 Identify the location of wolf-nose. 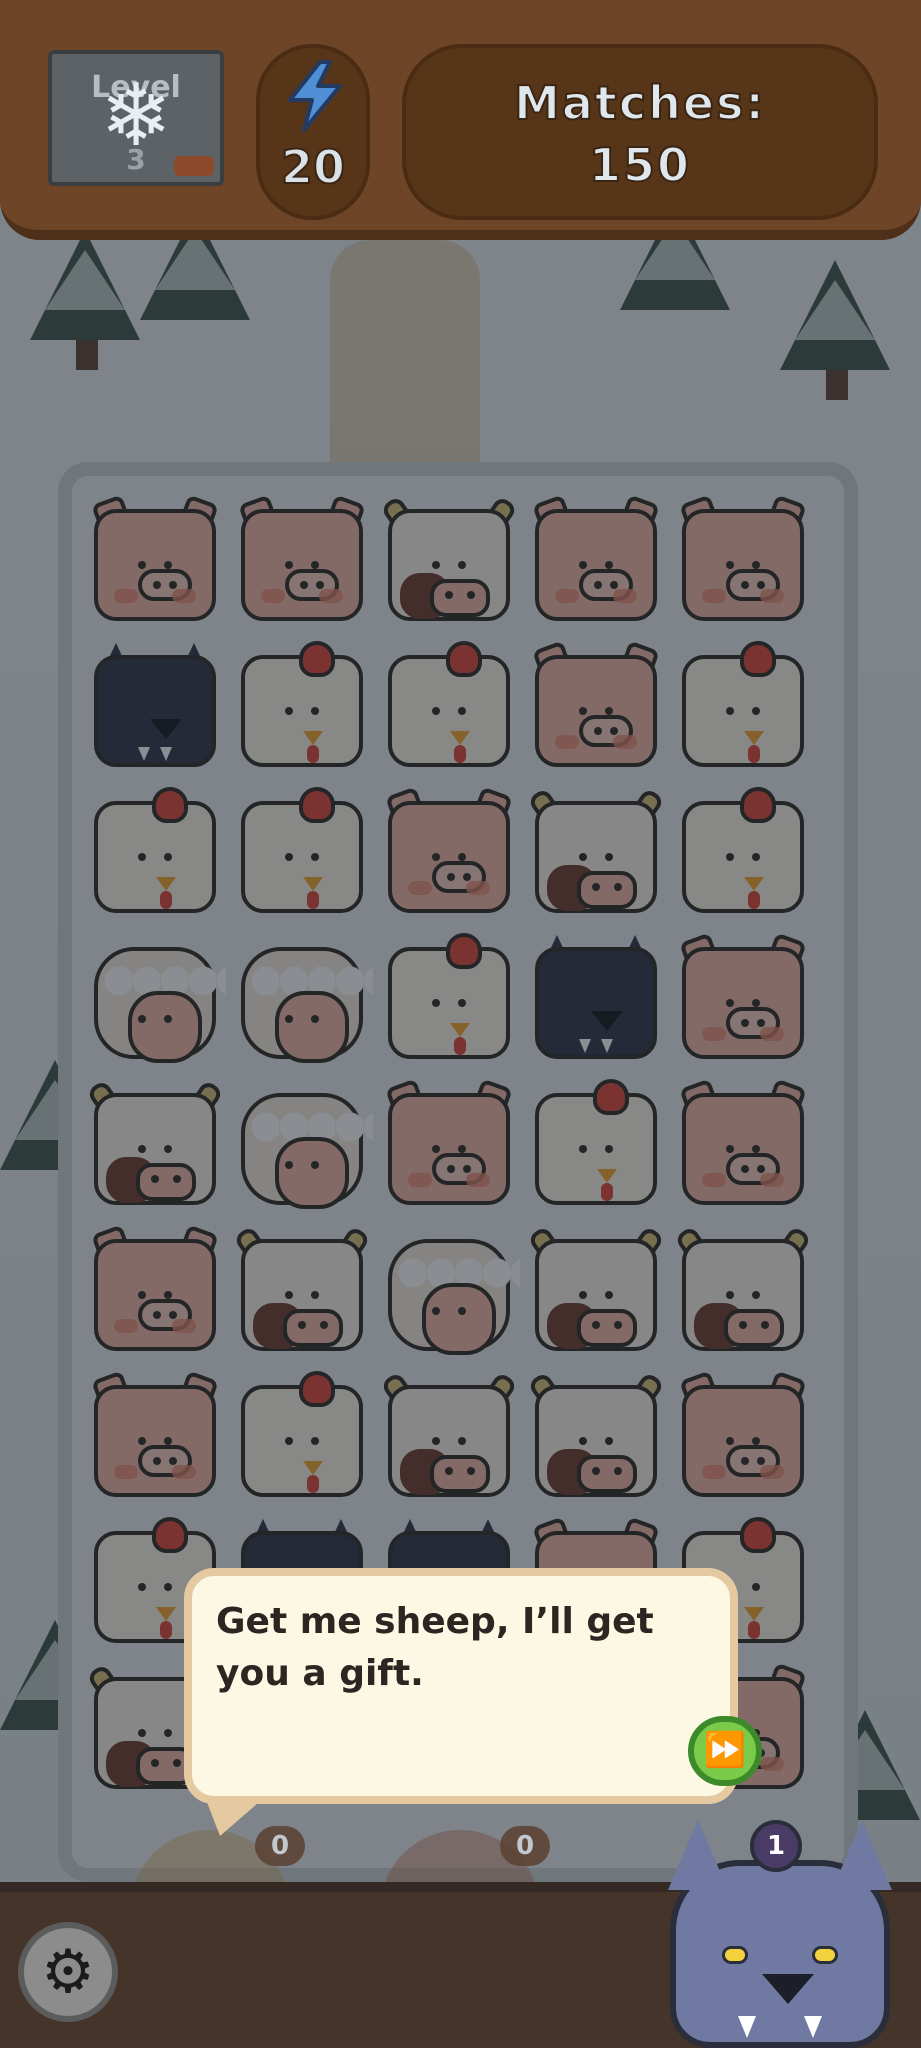
(788, 1989).